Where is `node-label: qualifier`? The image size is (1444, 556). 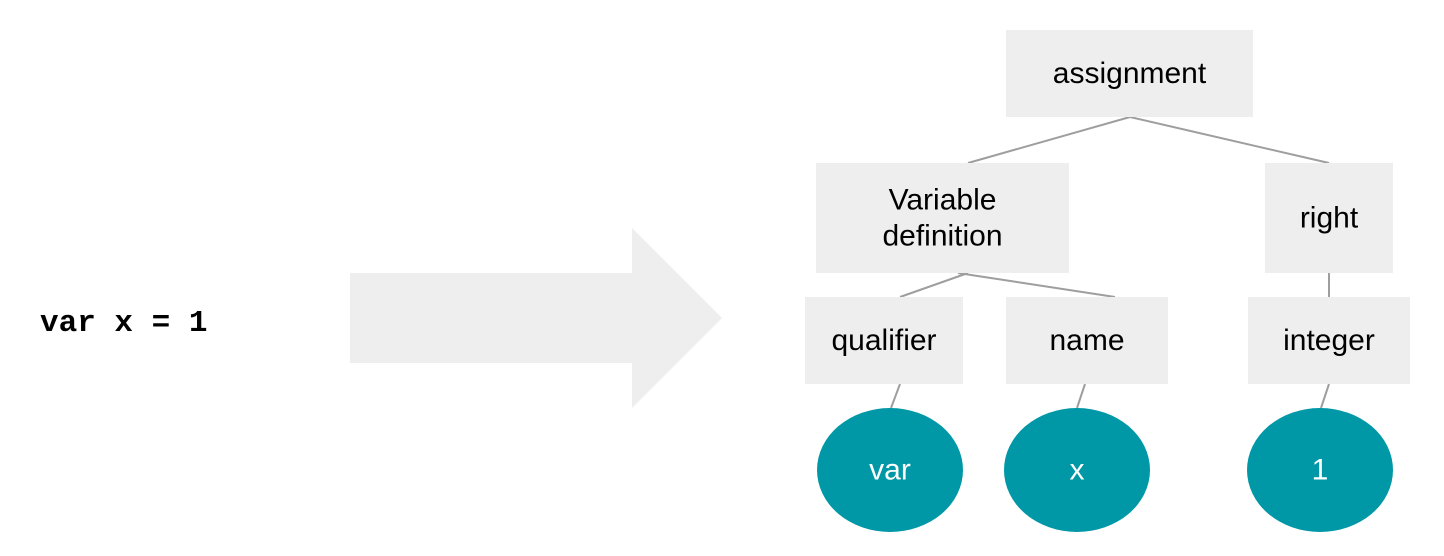 node-label: qualifier is located at coordinates (883, 340).